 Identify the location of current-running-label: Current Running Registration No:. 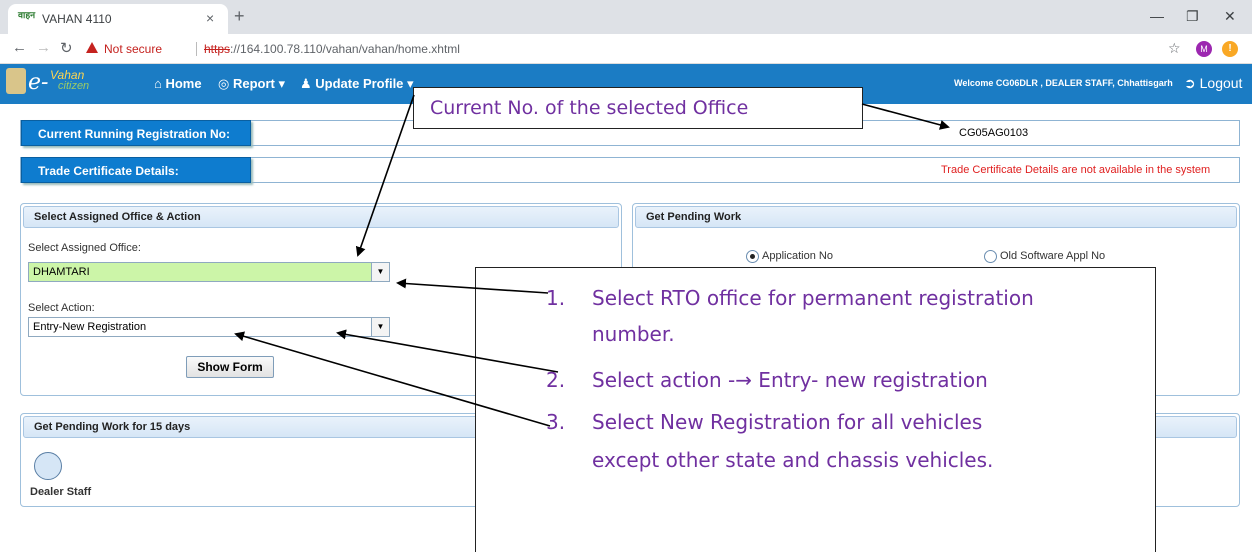
(136, 133).